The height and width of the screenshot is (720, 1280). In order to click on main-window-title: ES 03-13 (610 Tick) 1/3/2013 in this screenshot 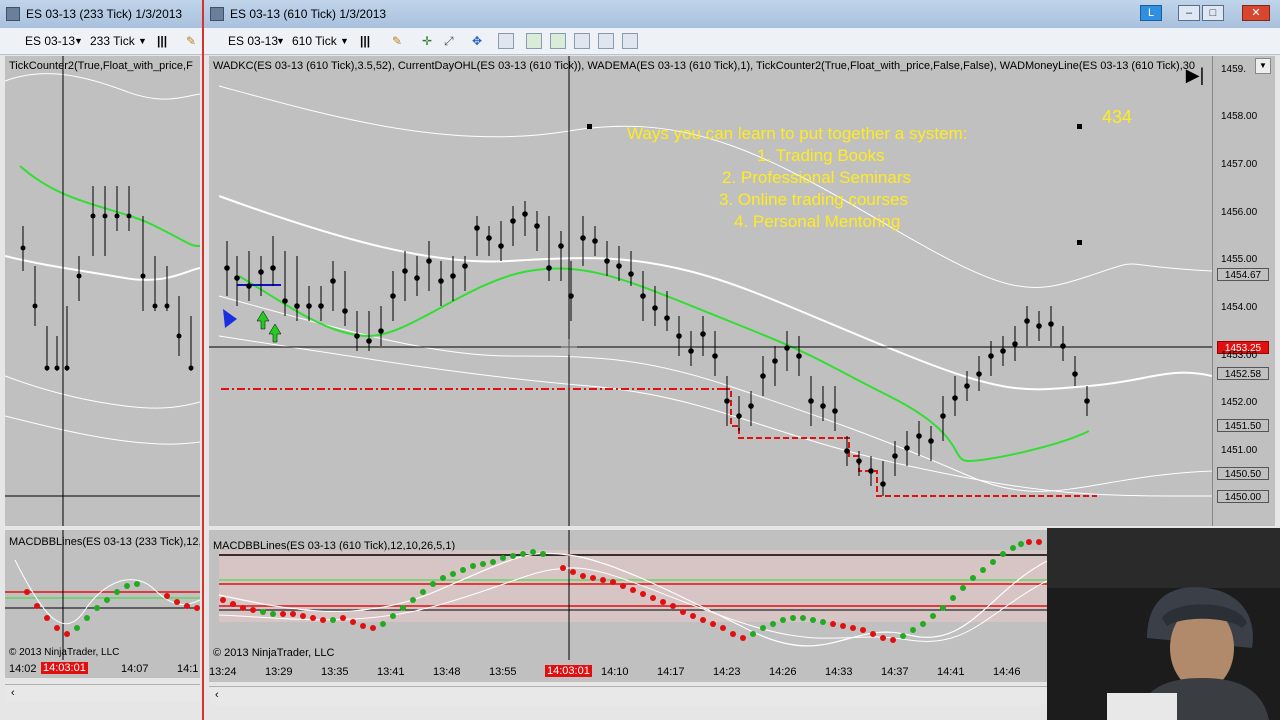, I will do `click(308, 14)`.